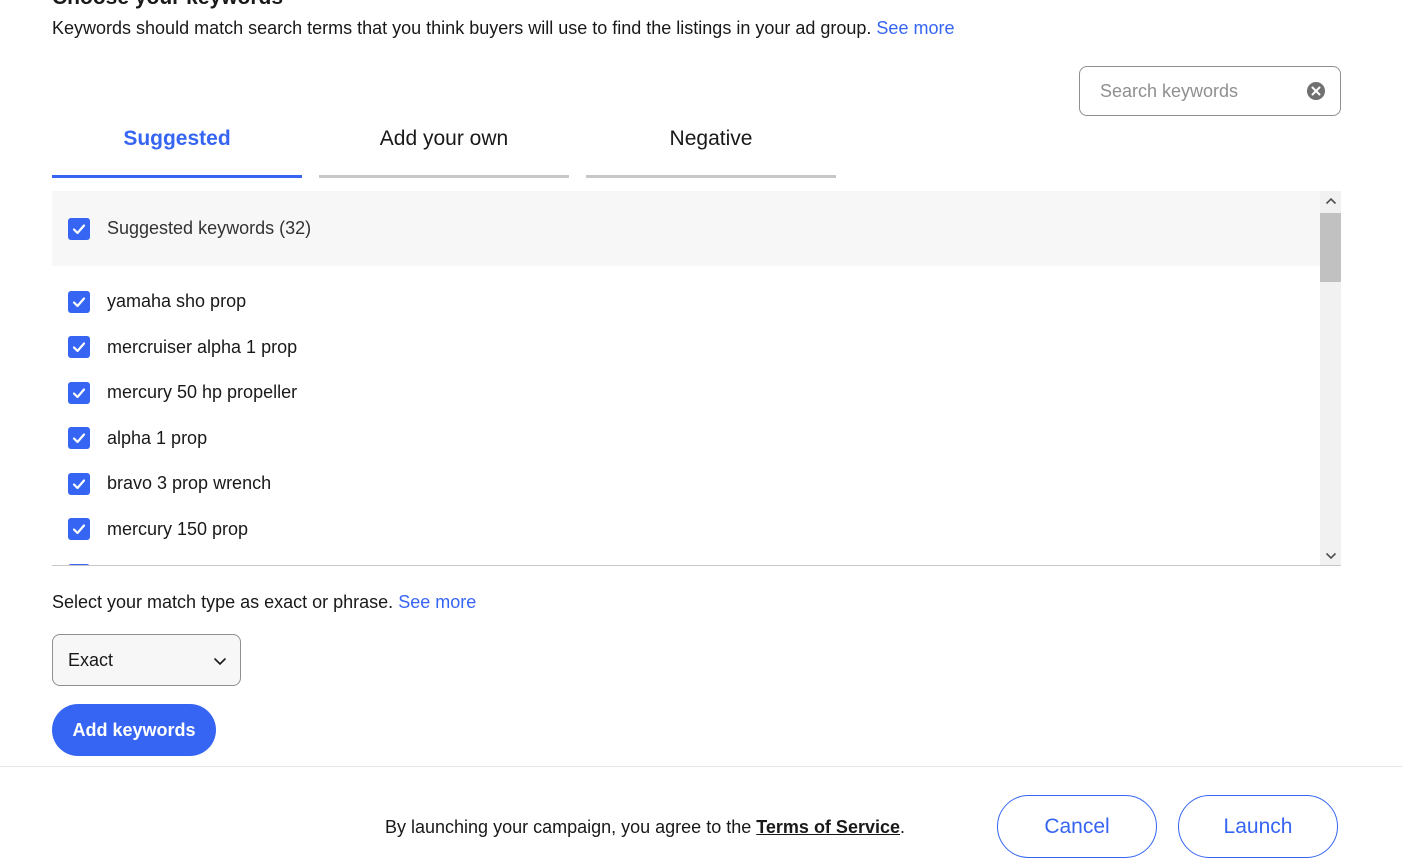  I want to click on list-item, so click(696, 558).